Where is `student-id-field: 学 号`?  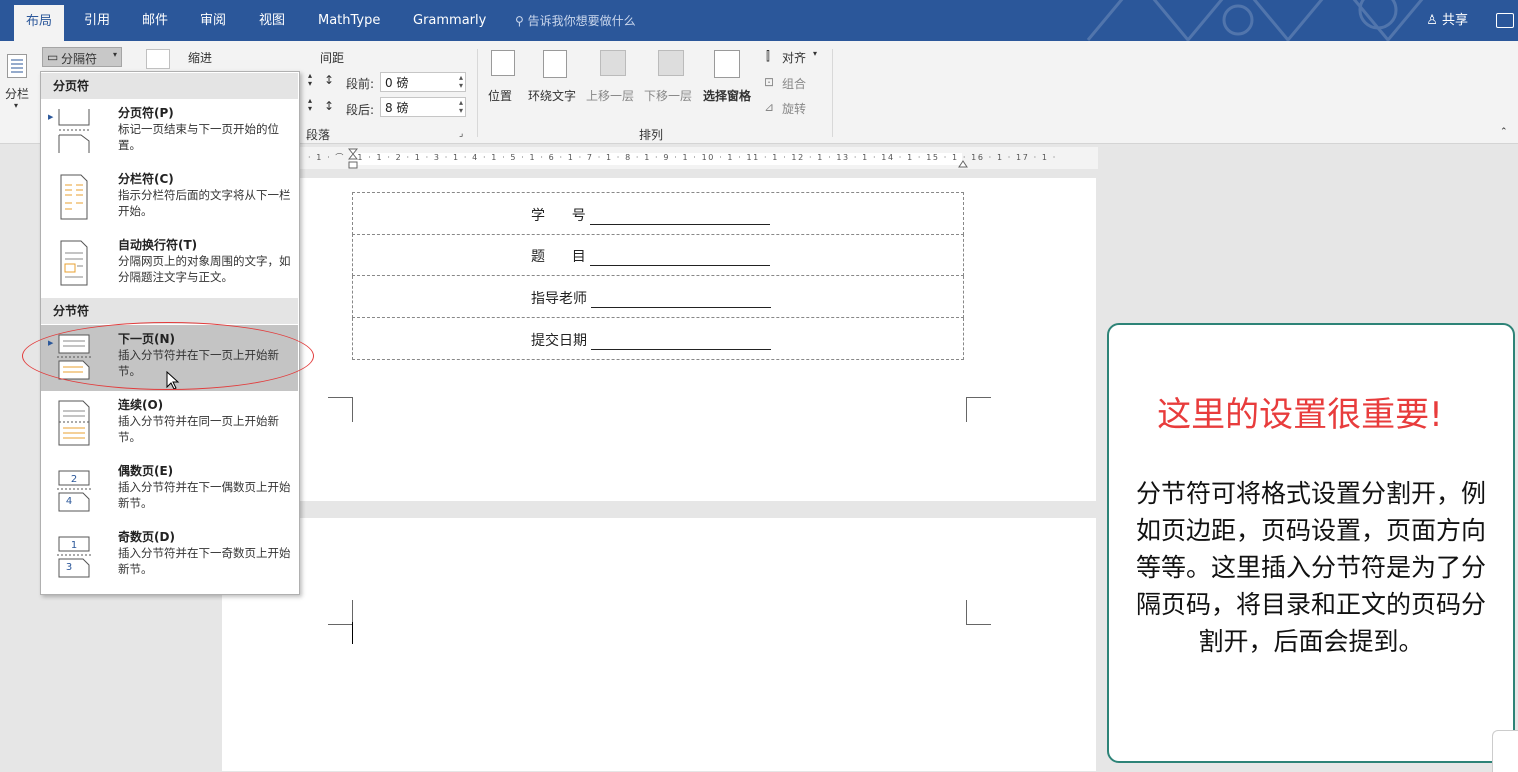 student-id-field: 学 号 is located at coordinates (650, 215).